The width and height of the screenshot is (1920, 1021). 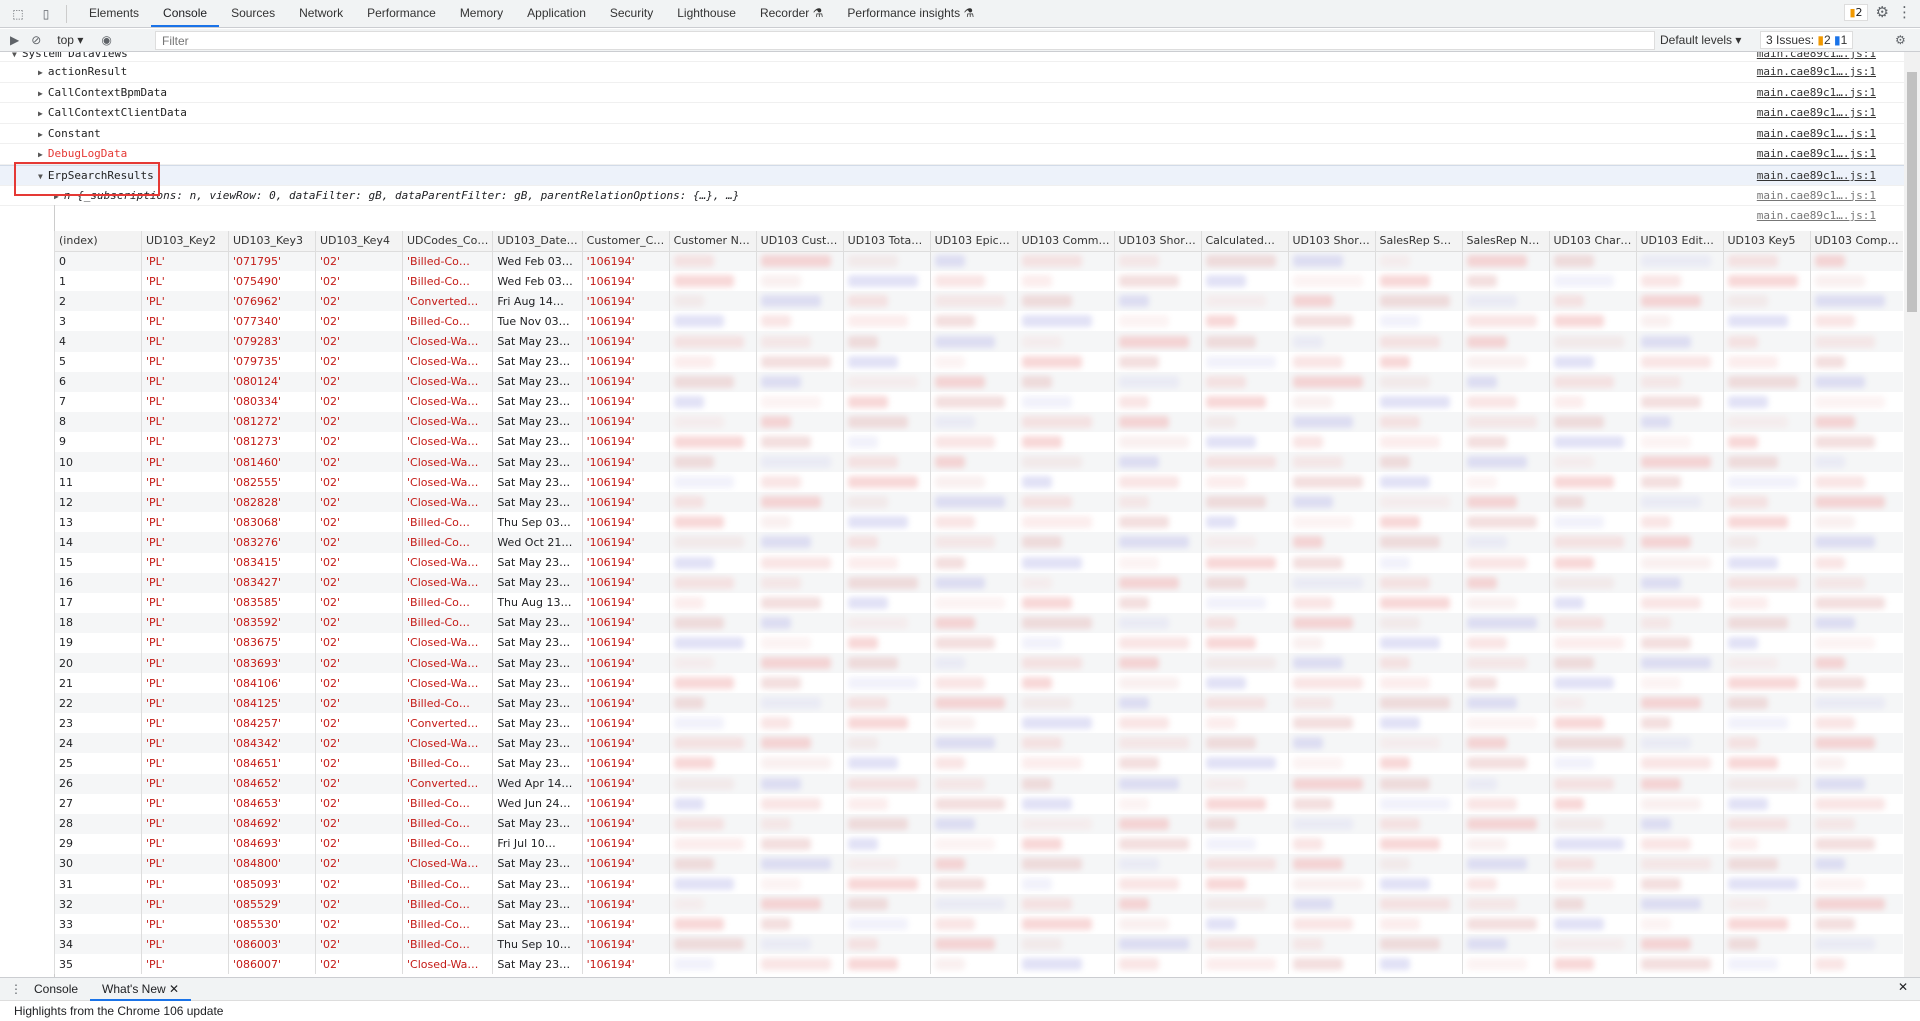 What do you see at coordinates (98, 241) in the screenshot?
I see `column-header: (index)` at bounding box center [98, 241].